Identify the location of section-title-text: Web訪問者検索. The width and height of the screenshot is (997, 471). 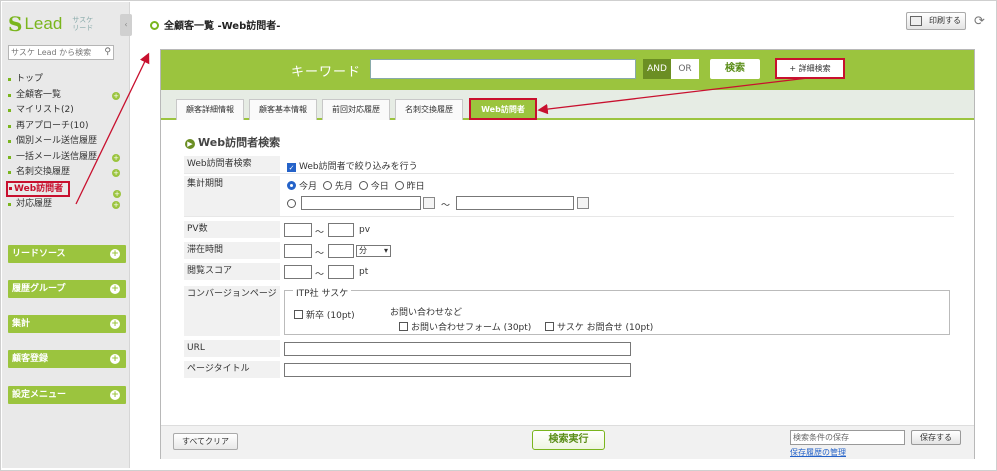
(239, 142).